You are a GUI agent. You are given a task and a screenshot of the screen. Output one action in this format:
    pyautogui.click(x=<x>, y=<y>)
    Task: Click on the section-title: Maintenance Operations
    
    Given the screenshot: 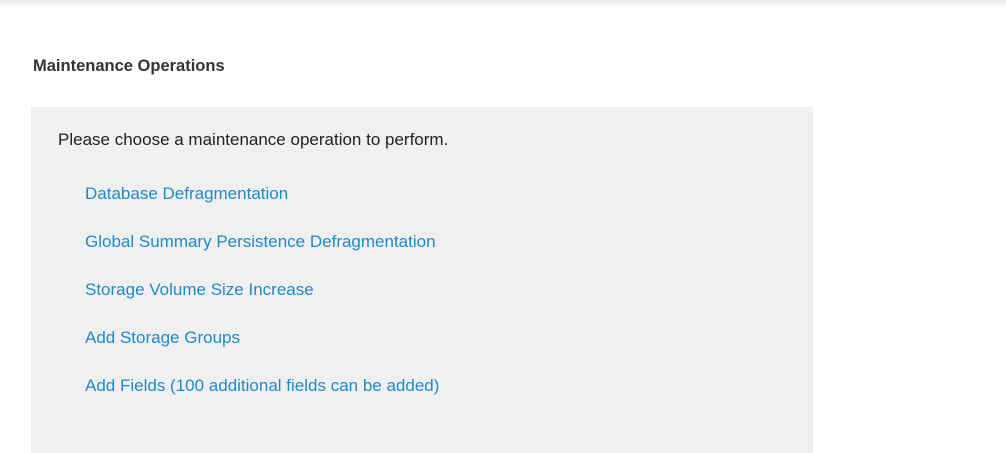 What is the action you would take?
    pyautogui.click(x=129, y=66)
    